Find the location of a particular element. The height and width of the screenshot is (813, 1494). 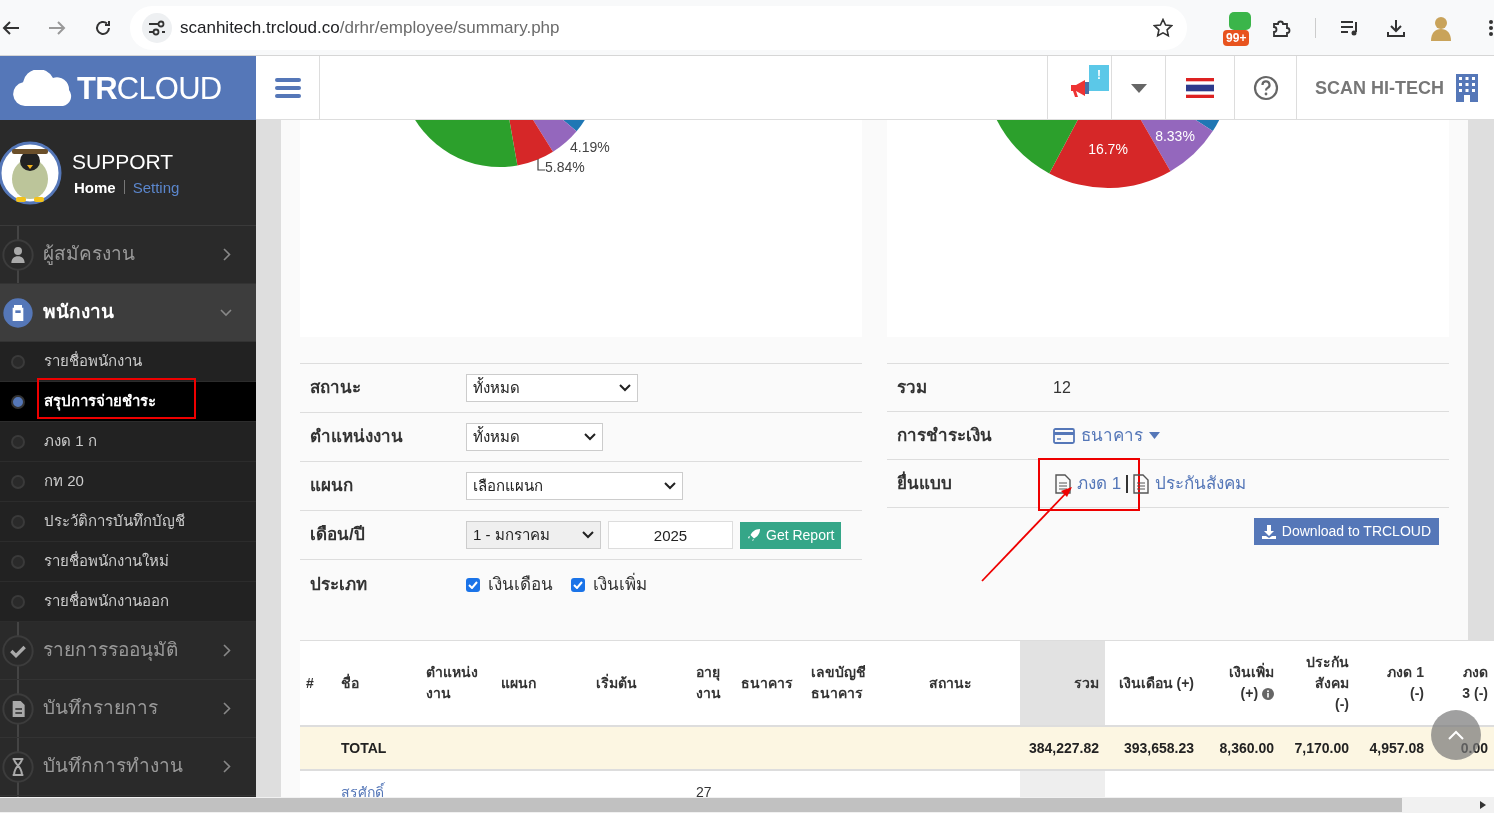

total-cell-text: 8,360.00 is located at coordinates (1246, 748).